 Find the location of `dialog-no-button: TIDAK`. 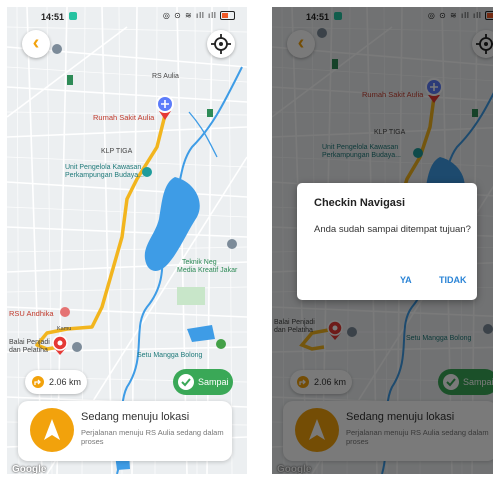

dialog-no-button: TIDAK is located at coordinates (453, 280).